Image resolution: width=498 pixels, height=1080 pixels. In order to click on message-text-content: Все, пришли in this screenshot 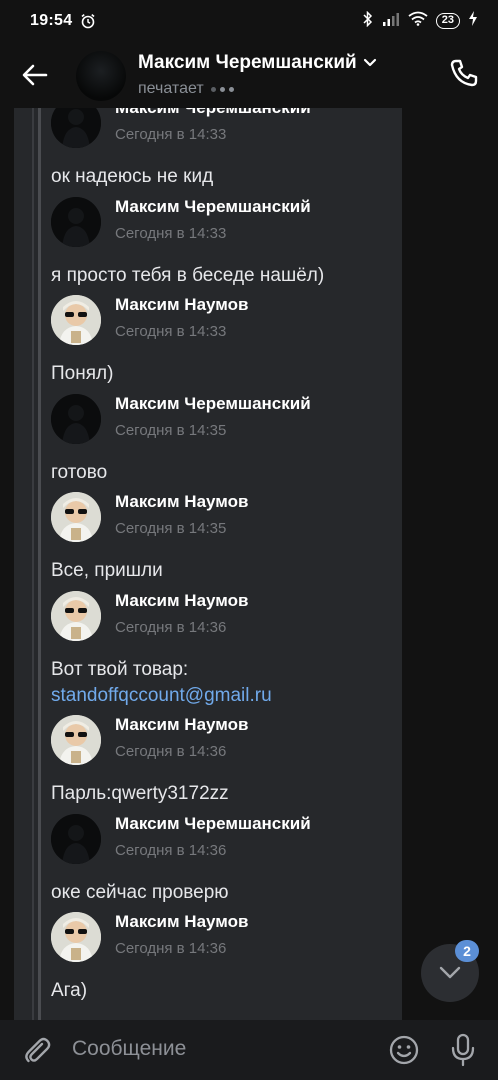, I will do `click(107, 570)`.